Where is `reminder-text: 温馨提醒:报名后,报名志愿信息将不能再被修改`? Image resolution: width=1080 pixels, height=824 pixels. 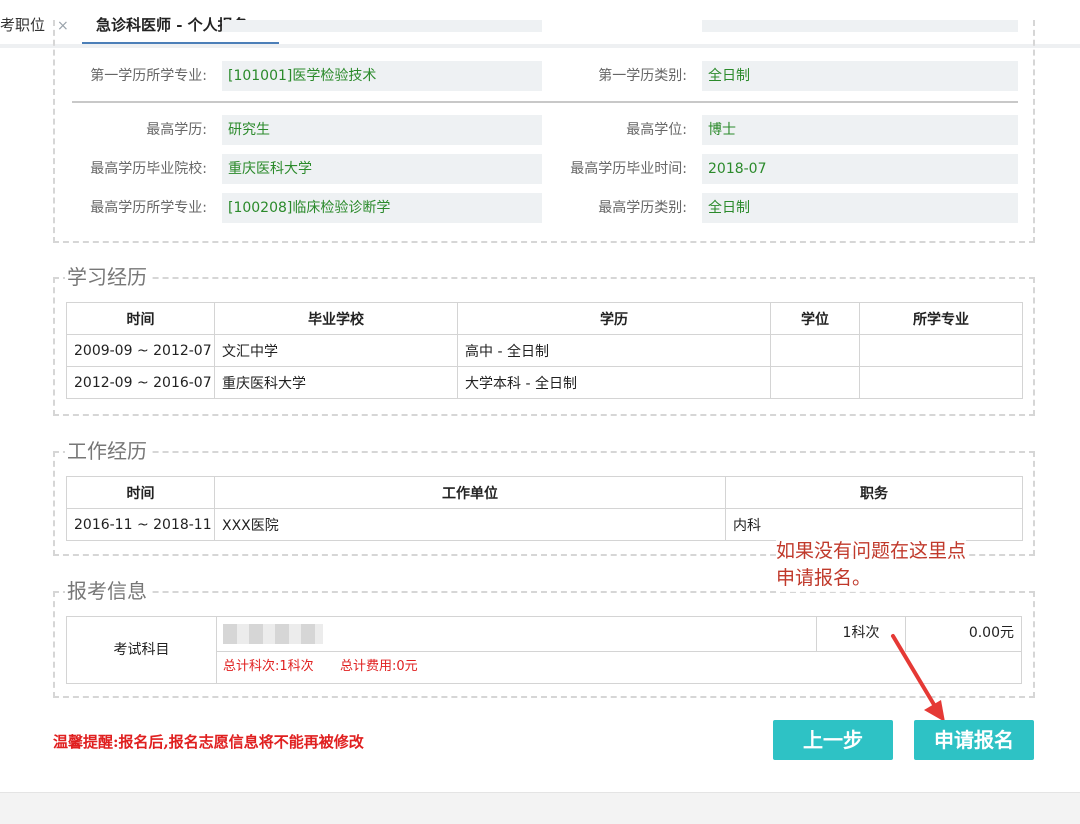
reminder-text: 温馨提醒:报名后,报名志愿信息将不能再被修改 is located at coordinates (208, 742).